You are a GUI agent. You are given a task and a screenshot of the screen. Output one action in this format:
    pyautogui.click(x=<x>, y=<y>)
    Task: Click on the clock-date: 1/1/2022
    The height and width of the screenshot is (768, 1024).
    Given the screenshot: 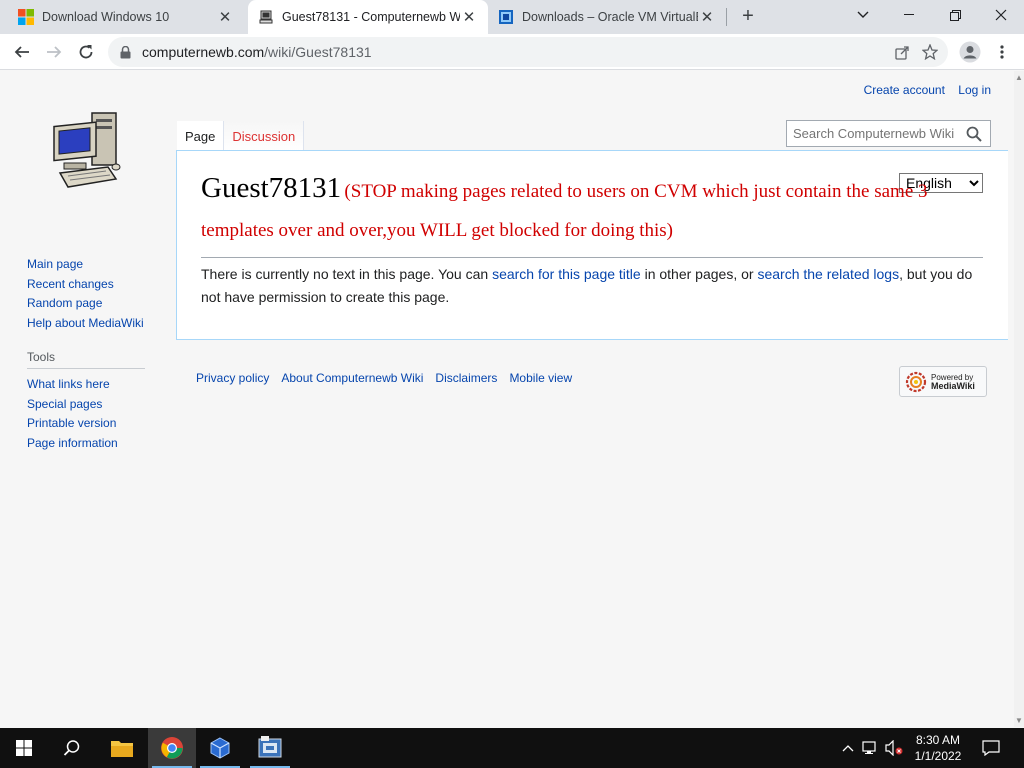 What is the action you would take?
    pyautogui.click(x=938, y=756)
    